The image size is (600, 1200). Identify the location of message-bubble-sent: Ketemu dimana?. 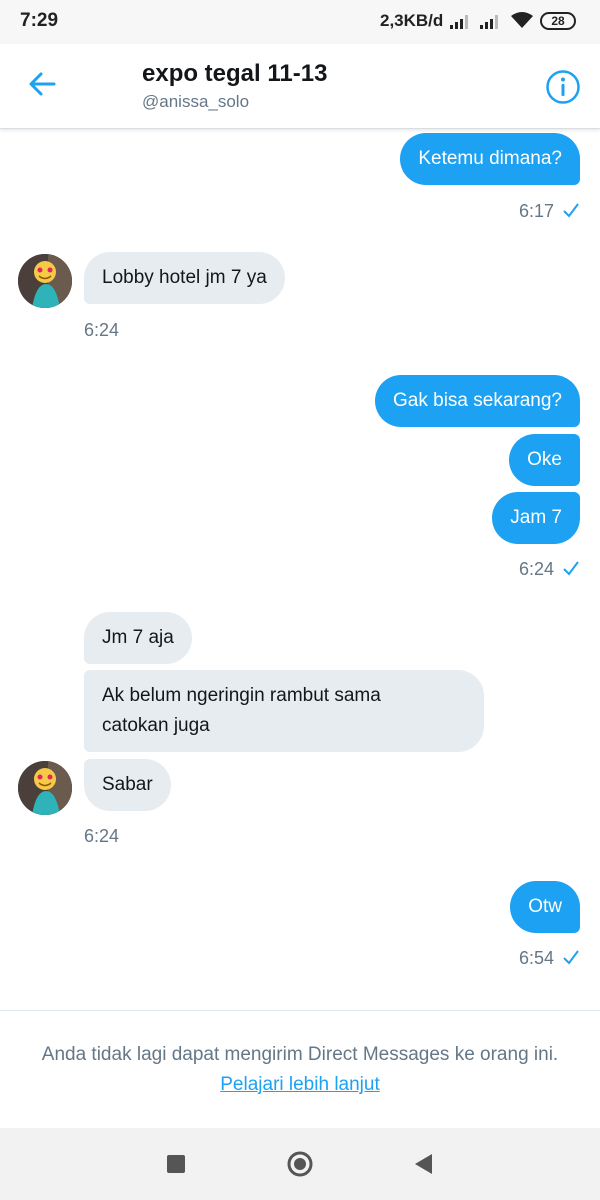
(490, 159).